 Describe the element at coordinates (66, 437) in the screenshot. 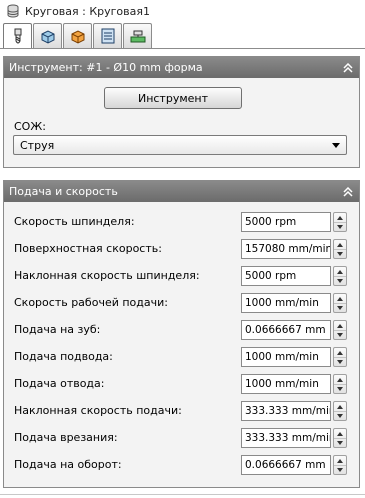

I see `parameter-label: Подача врезания:` at that location.